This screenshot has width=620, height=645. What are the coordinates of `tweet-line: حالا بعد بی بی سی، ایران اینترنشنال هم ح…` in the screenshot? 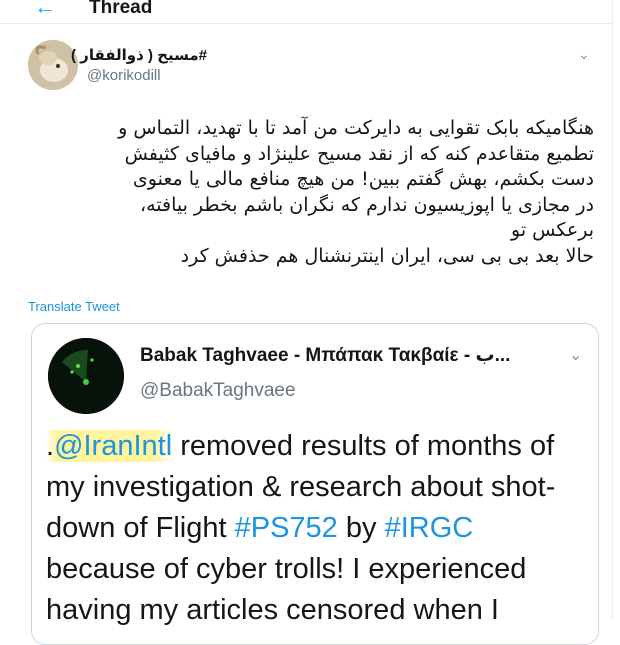 It's located at (387, 255).